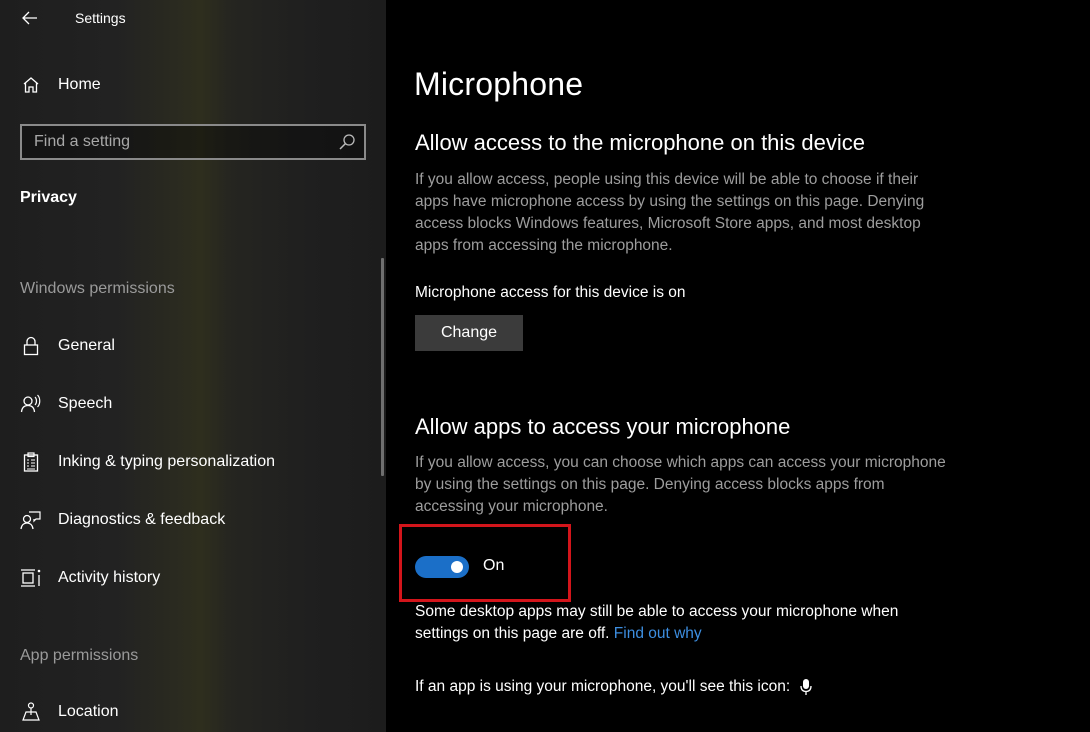 This screenshot has width=1090, height=732. What do you see at coordinates (185, 712) in the screenshot?
I see `nav-location: Location` at bounding box center [185, 712].